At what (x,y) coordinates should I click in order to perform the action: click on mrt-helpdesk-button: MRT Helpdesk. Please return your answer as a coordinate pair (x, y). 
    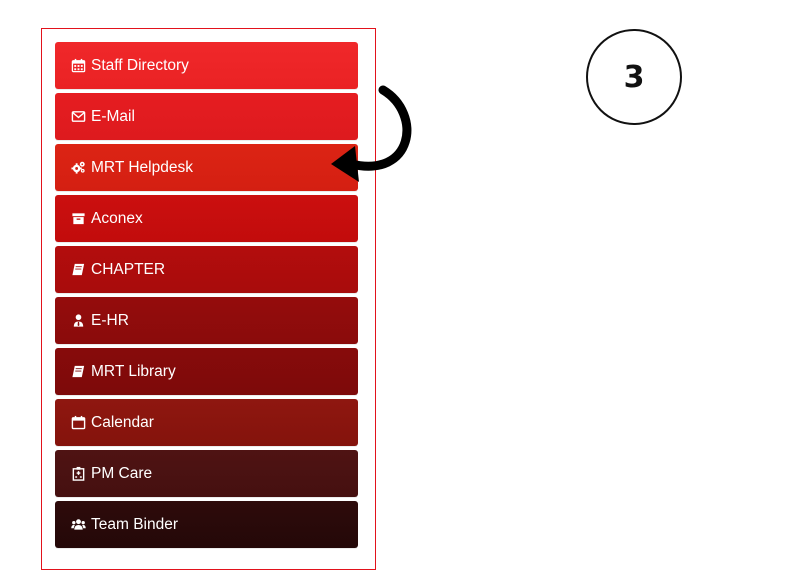
    Looking at the image, I should click on (206, 167).